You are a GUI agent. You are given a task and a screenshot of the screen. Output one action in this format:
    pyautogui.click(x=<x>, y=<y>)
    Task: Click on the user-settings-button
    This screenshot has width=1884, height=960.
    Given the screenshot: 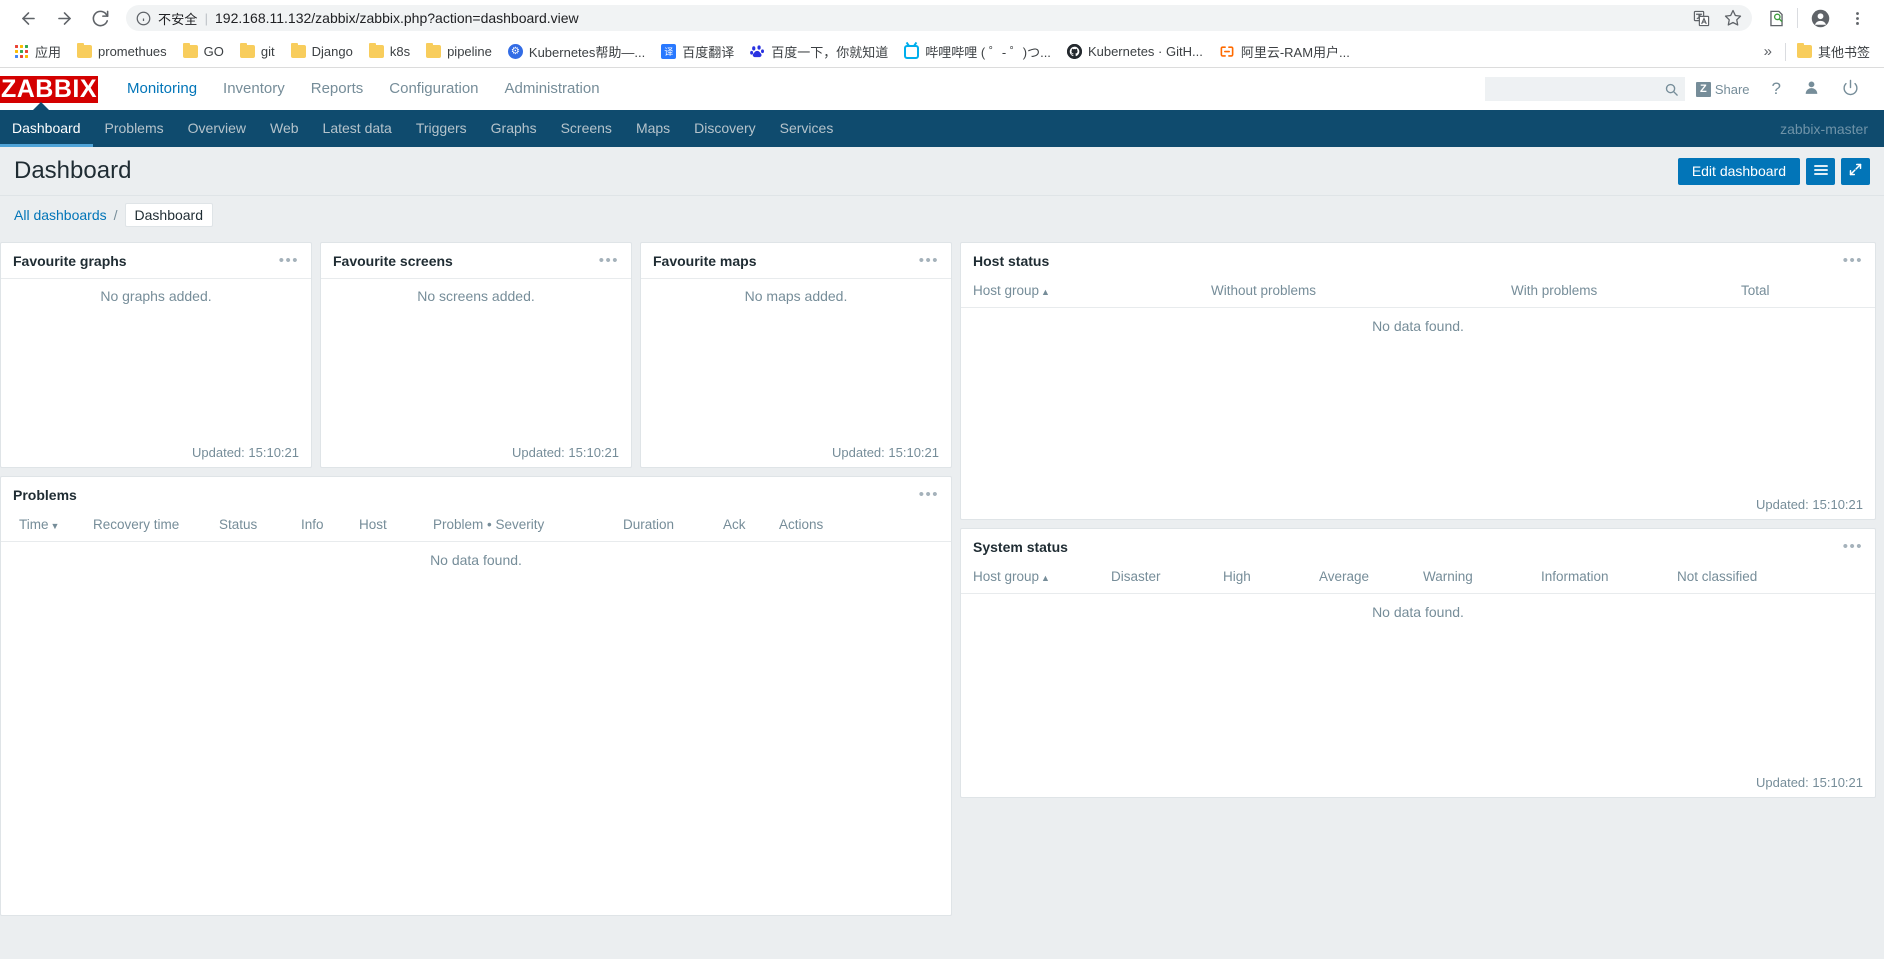 What is the action you would take?
    pyautogui.click(x=1811, y=89)
    